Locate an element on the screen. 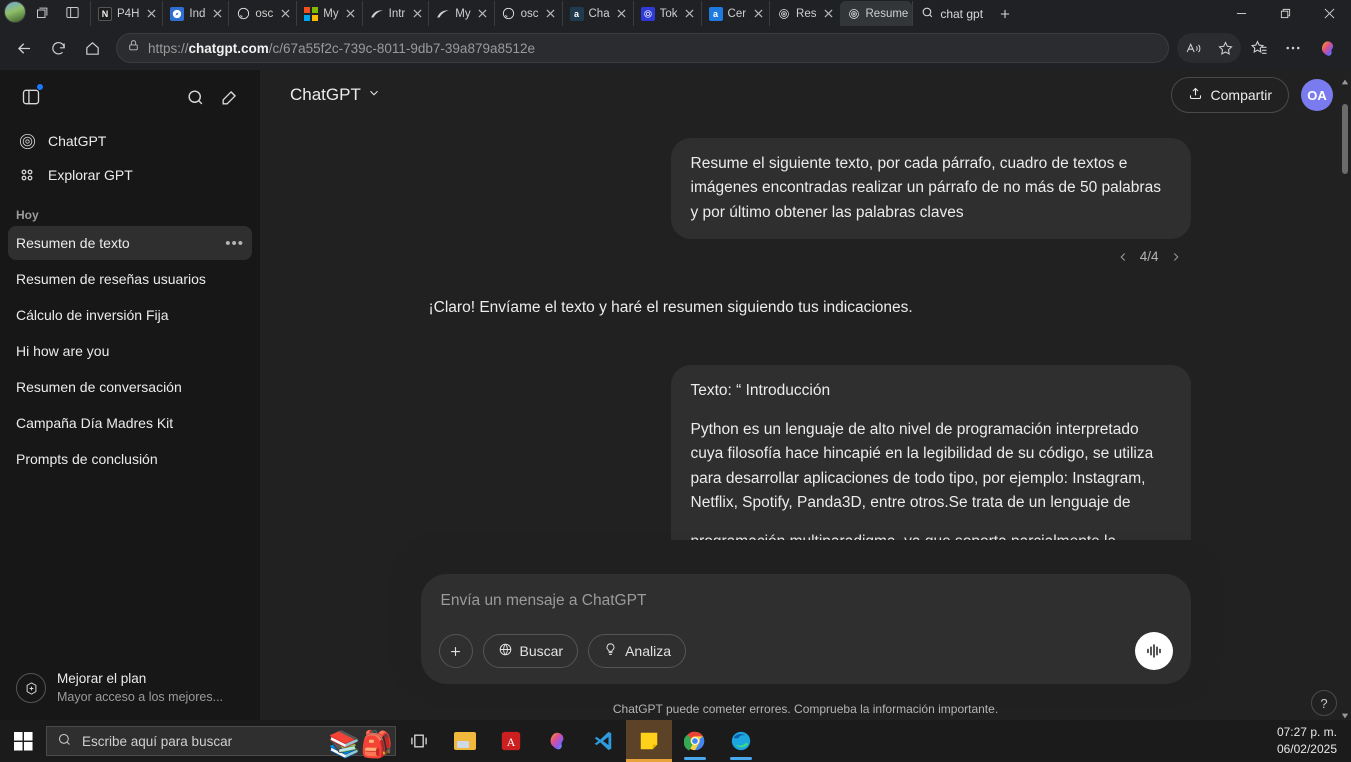 This screenshot has width=1351, height=762. browser-tab: Intr is located at coordinates (395, 13).